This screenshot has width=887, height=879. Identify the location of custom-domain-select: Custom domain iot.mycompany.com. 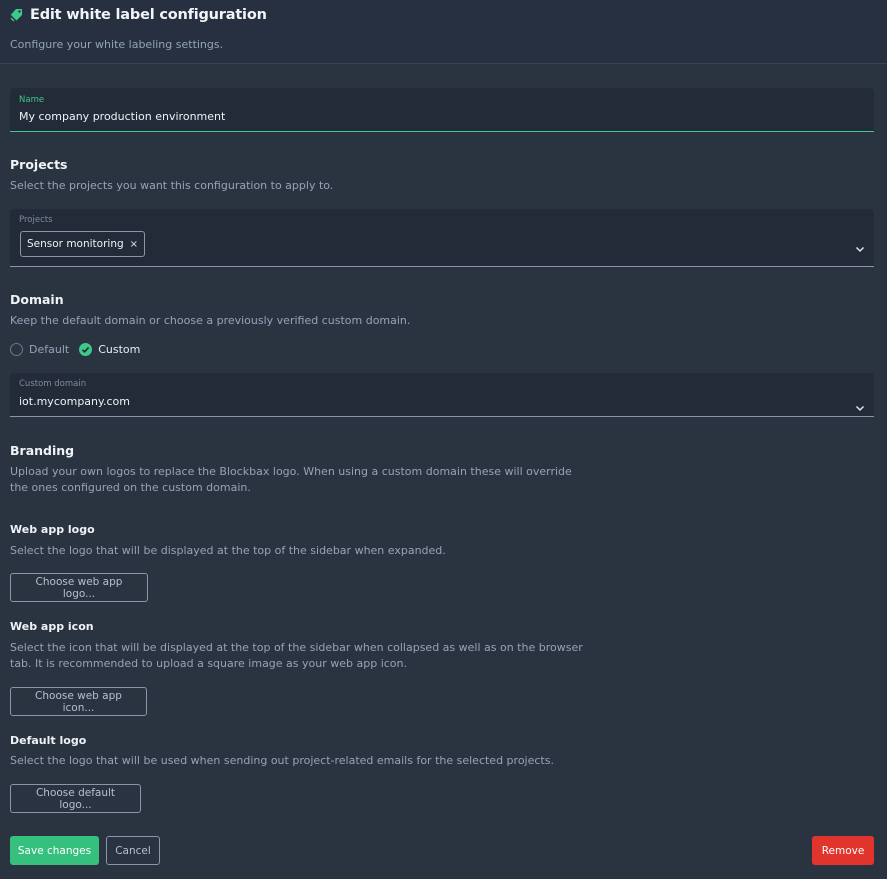
(442, 395).